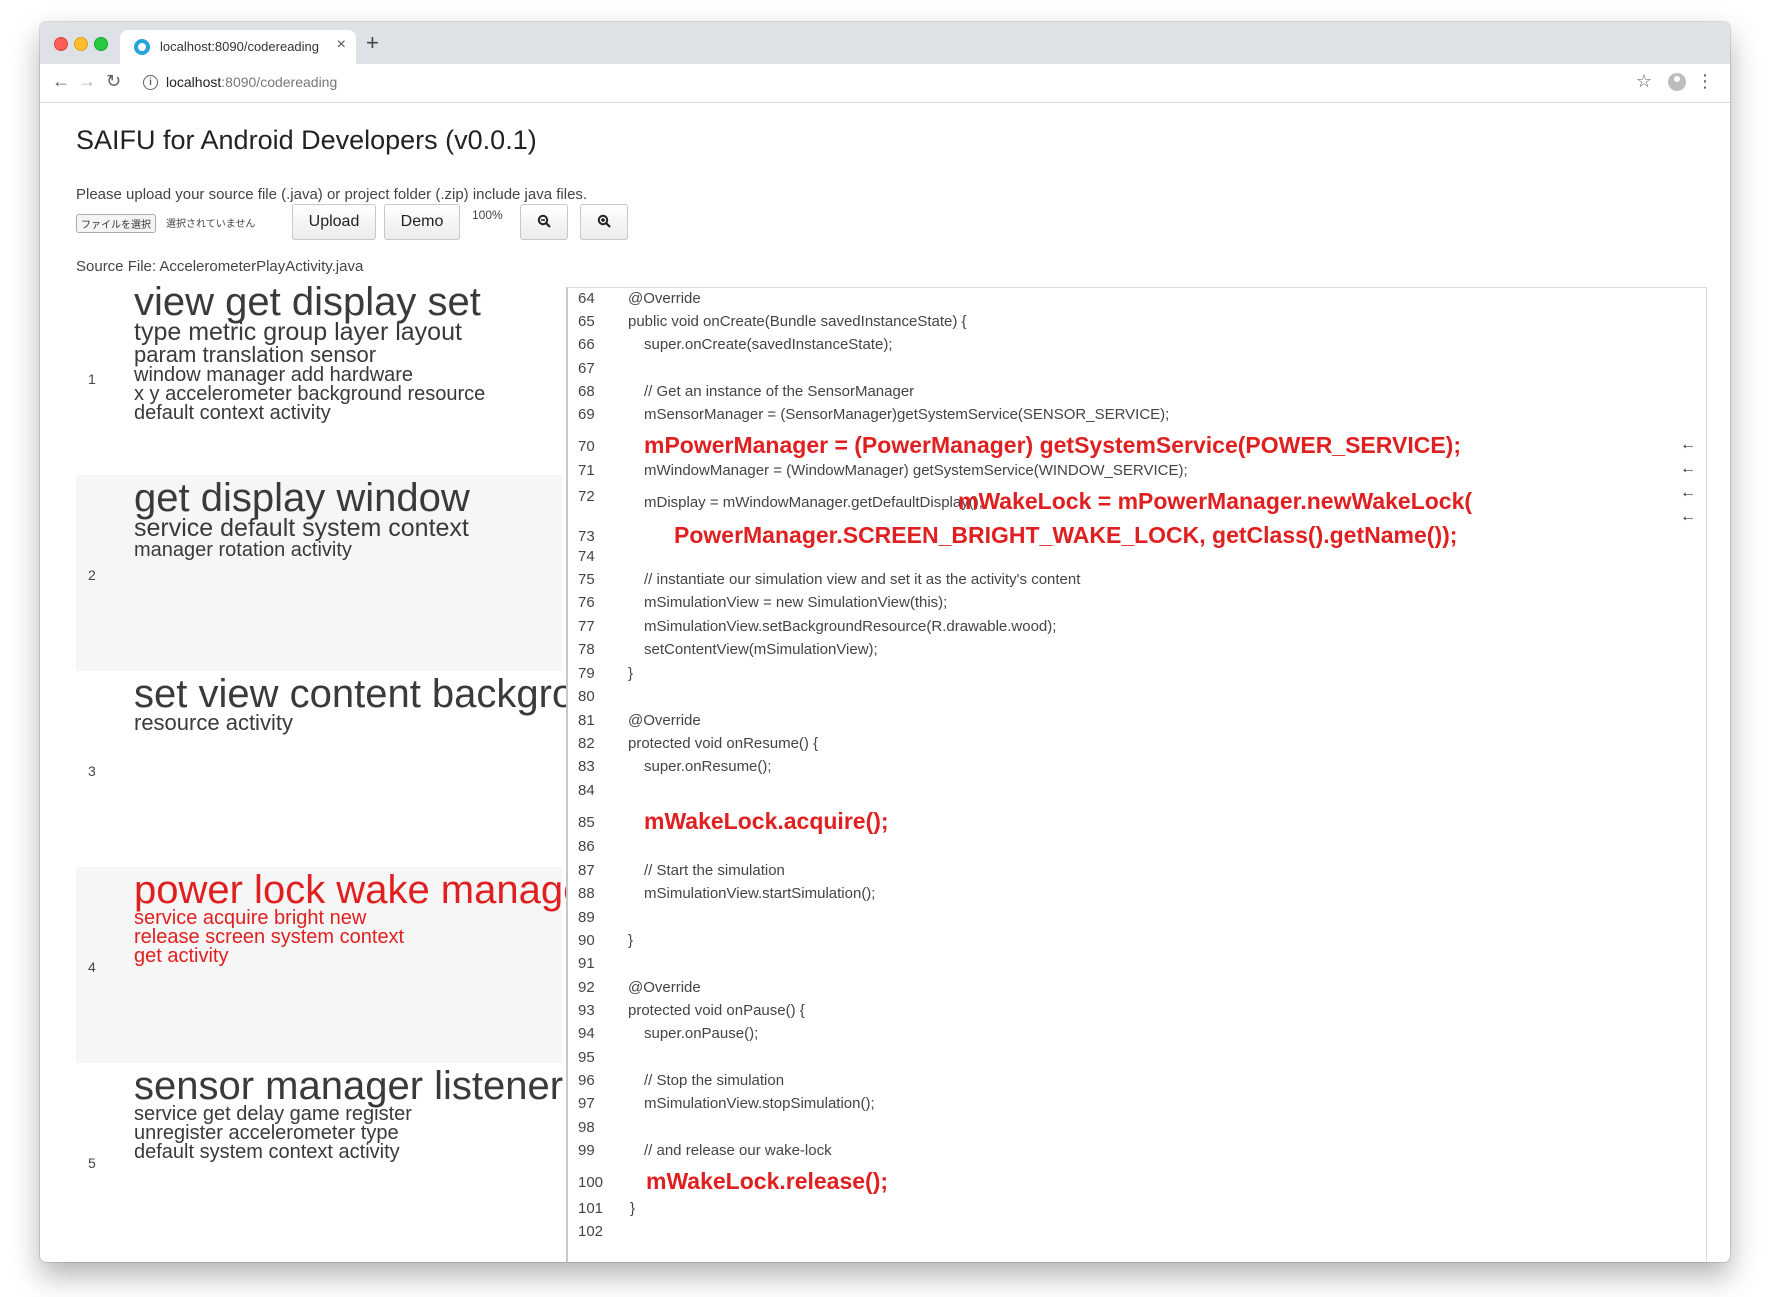 Image resolution: width=1770 pixels, height=1297 pixels. What do you see at coordinates (194, 82) in the screenshot?
I see `url-host: localhost` at bounding box center [194, 82].